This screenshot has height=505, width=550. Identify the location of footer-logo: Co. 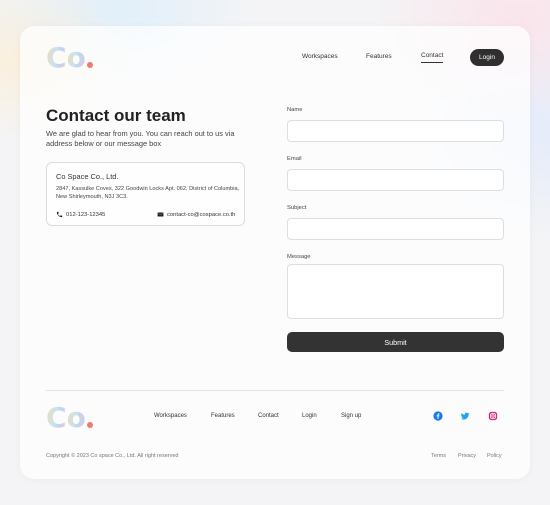
(69, 418).